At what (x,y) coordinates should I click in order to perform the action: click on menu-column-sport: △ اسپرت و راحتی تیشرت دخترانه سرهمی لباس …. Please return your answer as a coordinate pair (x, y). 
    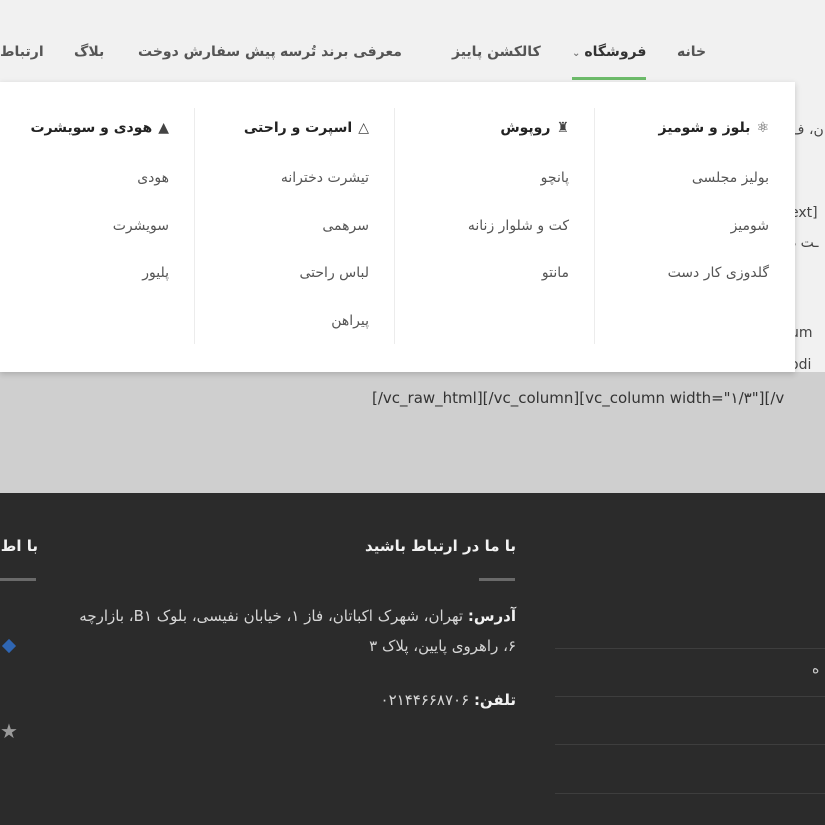
    Looking at the image, I should click on (295, 226).